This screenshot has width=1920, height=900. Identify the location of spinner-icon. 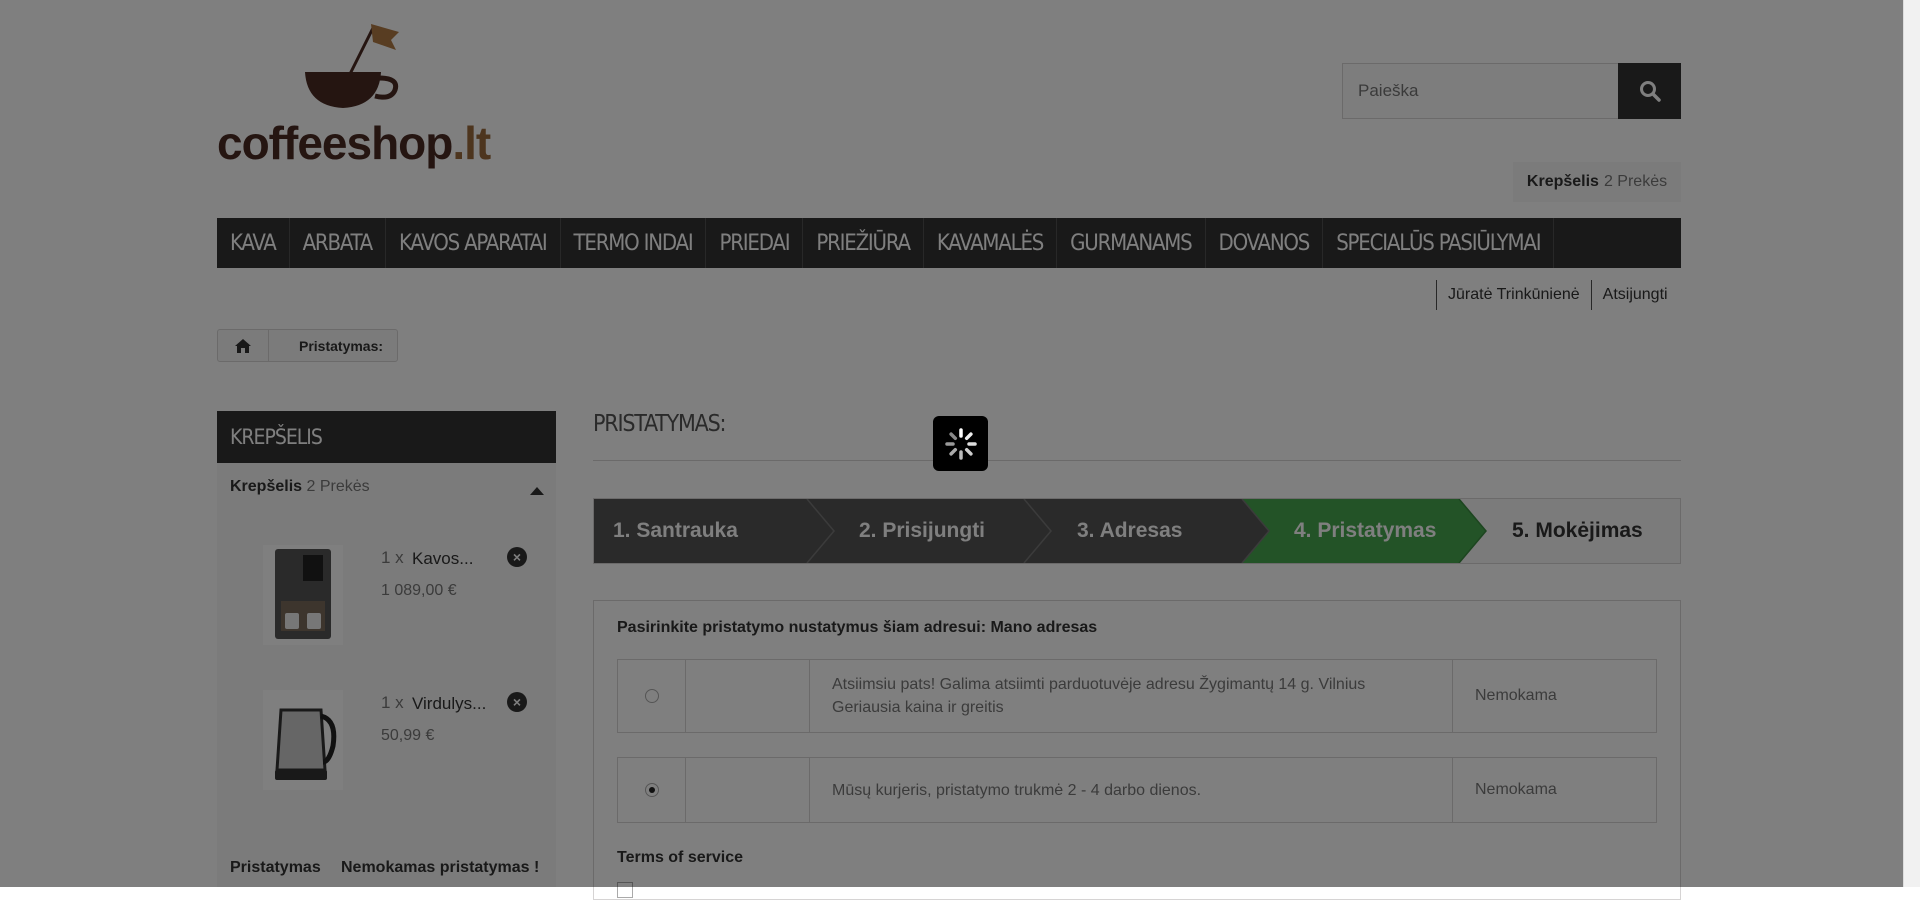
(960, 443).